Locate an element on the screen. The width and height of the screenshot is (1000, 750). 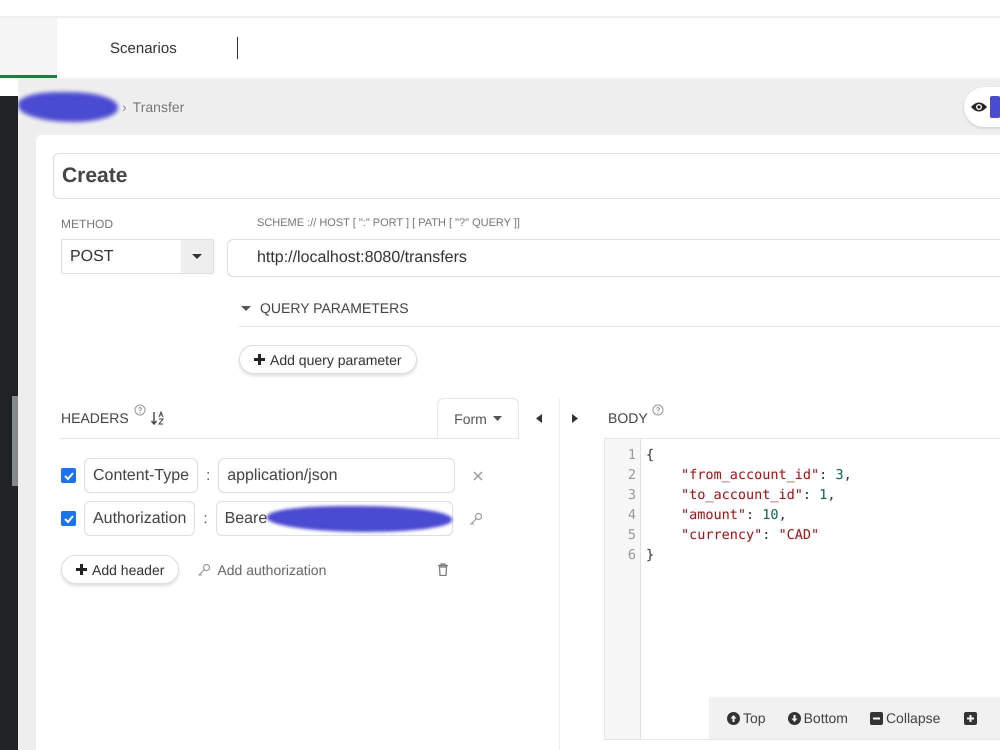
form-dropdown: Form is located at coordinates (478, 418).